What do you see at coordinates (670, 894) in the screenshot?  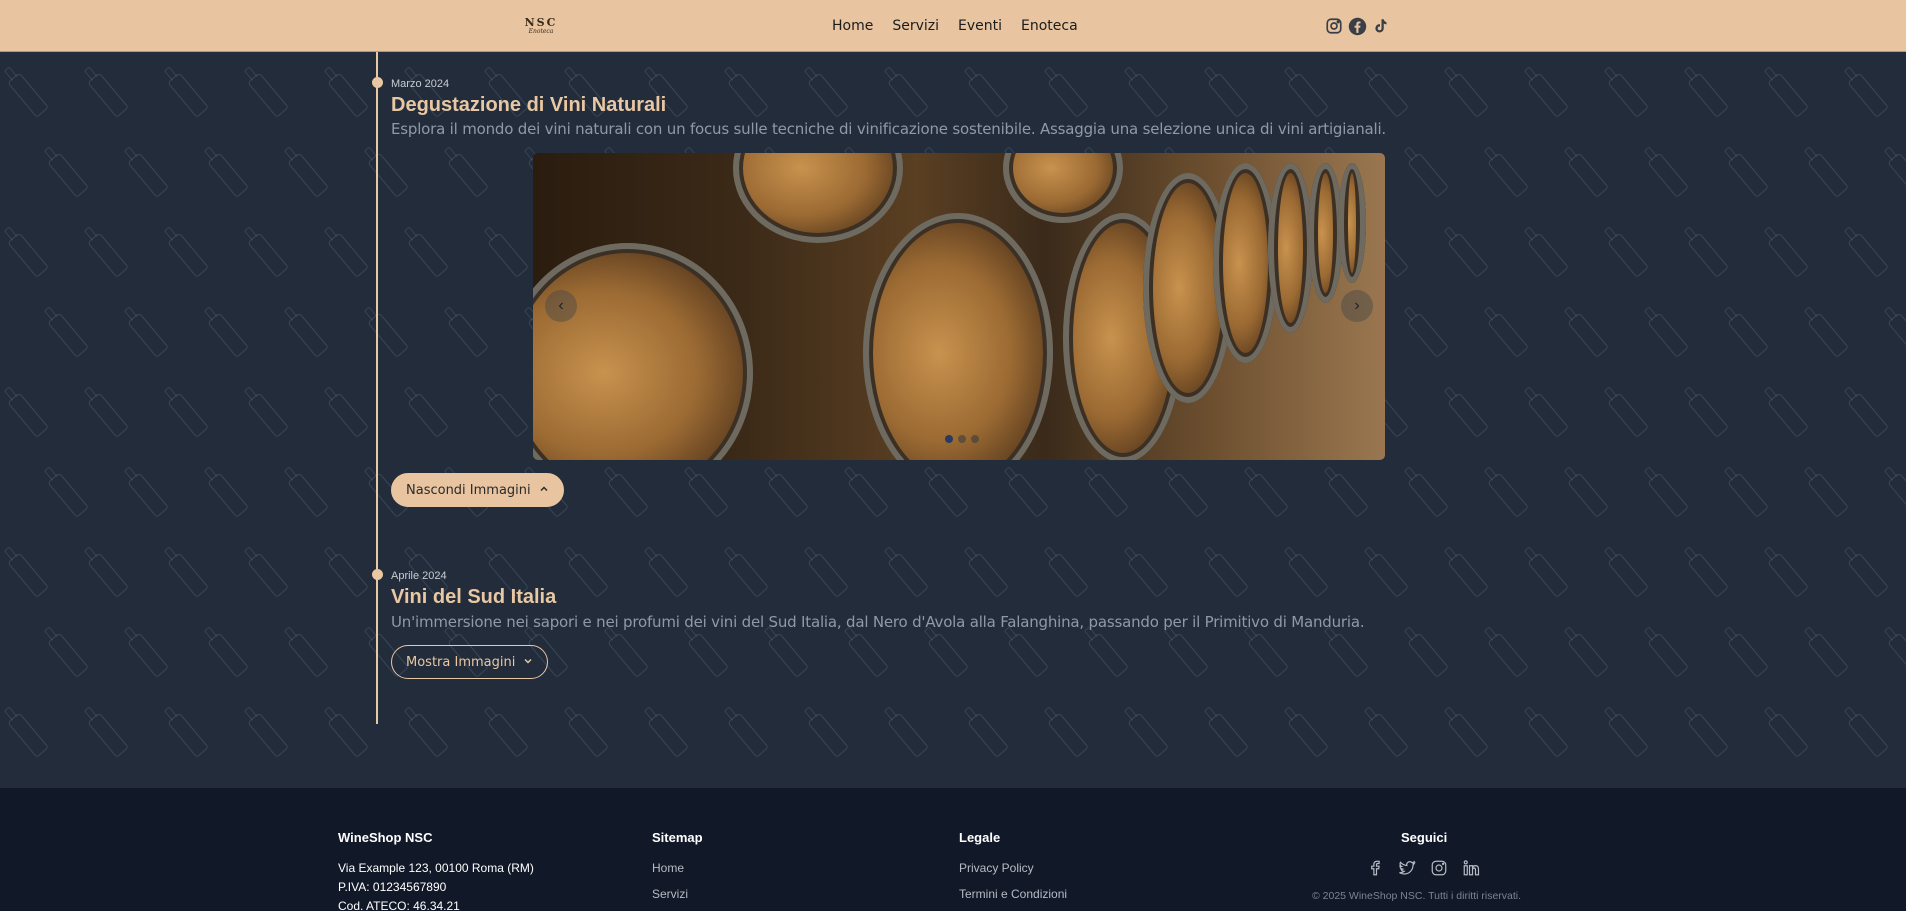 I see `footer-link-servizi: Servizi` at bounding box center [670, 894].